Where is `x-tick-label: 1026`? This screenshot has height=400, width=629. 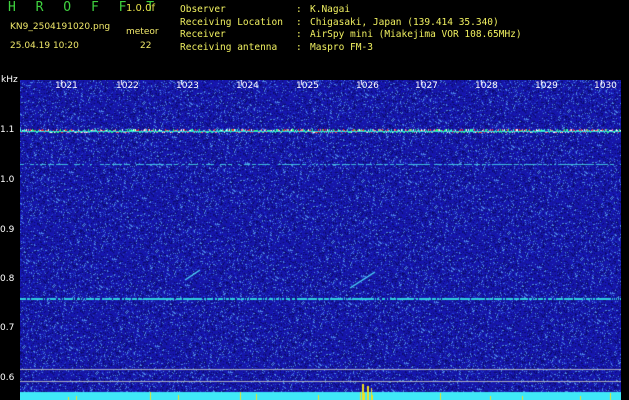 x-tick-label: 1026 is located at coordinates (367, 86).